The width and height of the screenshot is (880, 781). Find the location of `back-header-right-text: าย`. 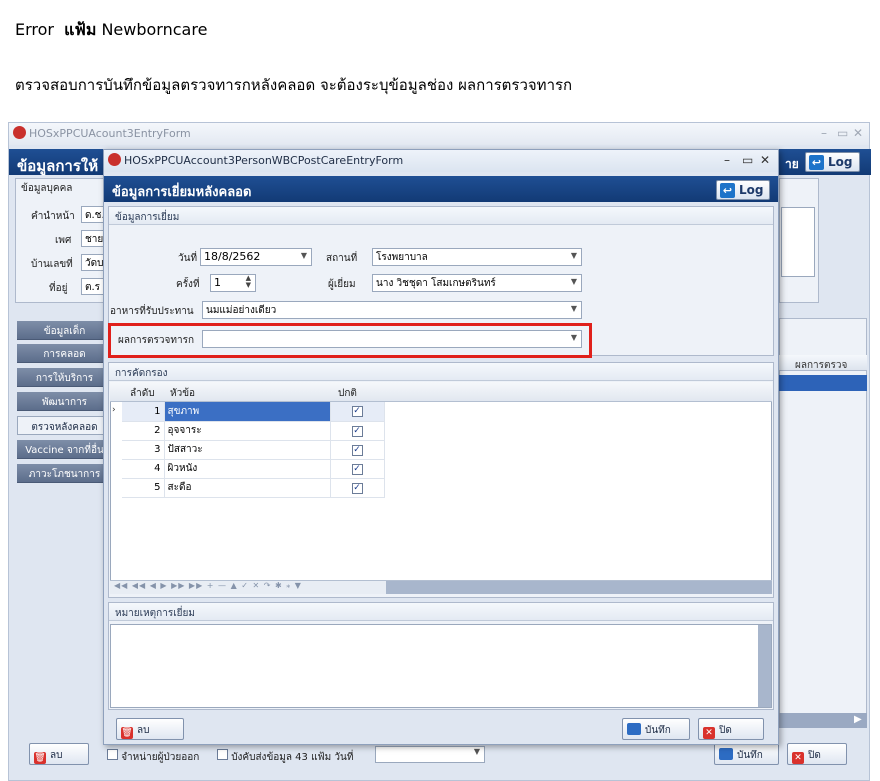

back-header-right-text: าย is located at coordinates (792, 164).